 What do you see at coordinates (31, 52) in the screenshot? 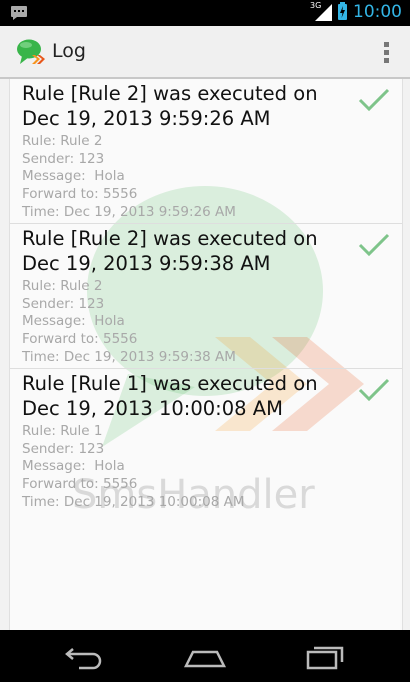
I see `app-logo-icon` at bounding box center [31, 52].